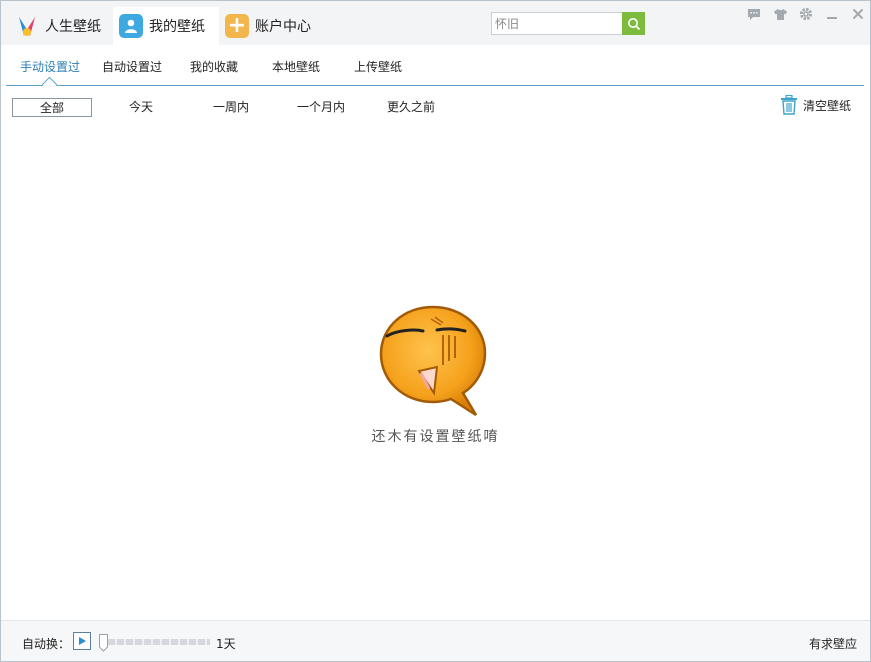 This screenshot has width=871, height=662. I want to click on user-icon, so click(131, 26).